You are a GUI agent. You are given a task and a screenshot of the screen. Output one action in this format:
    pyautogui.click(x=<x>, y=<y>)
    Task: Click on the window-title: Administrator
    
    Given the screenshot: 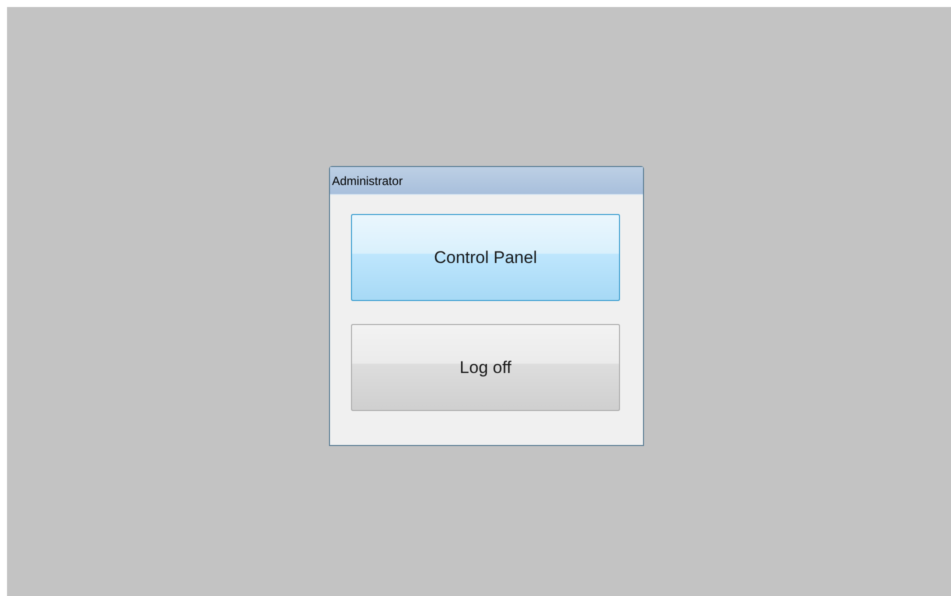 What is the action you would take?
    pyautogui.click(x=486, y=181)
    